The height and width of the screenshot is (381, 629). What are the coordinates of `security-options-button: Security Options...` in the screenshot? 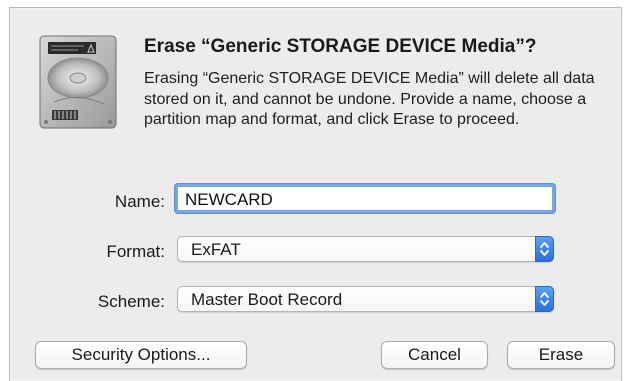 It's located at (141, 355).